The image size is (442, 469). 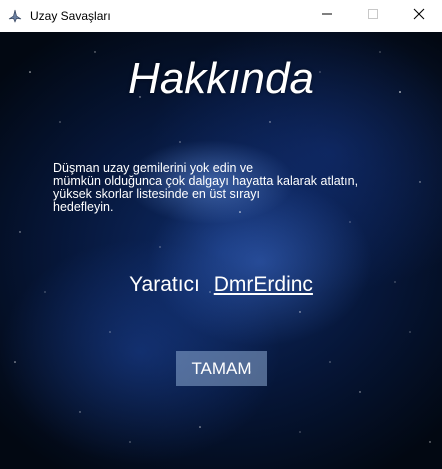 What do you see at coordinates (70, 16) in the screenshot?
I see `window-title: Uzay Savaşları` at bounding box center [70, 16].